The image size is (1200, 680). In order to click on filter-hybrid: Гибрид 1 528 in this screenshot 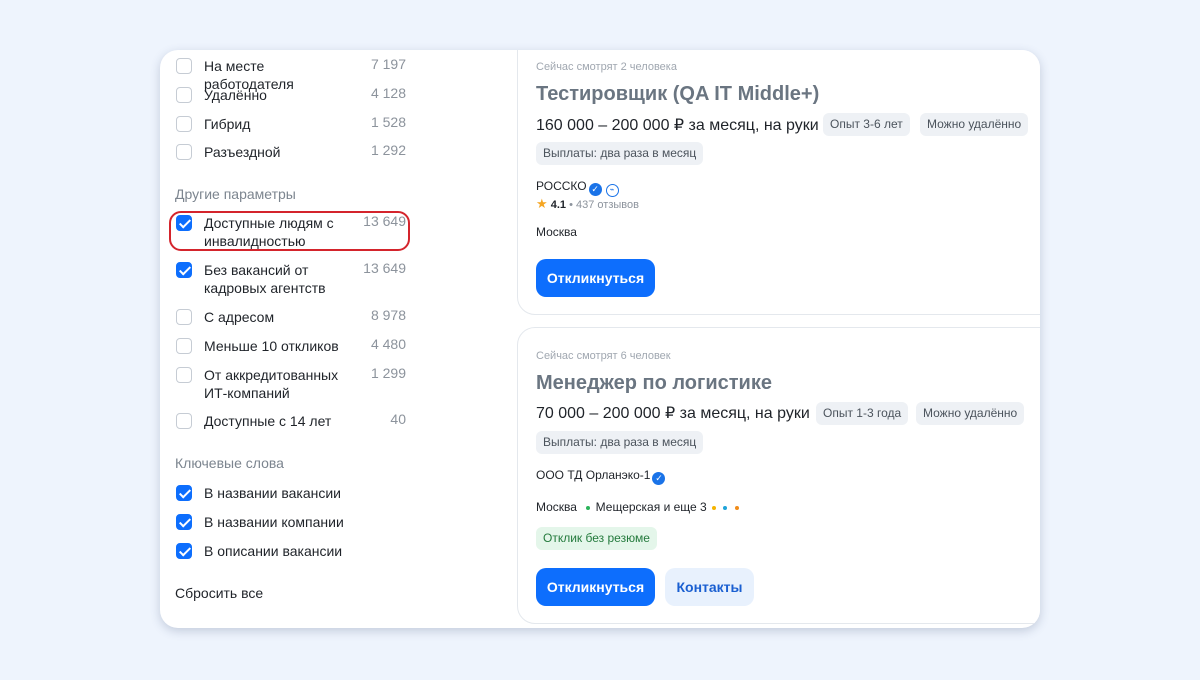, I will do `click(291, 128)`.